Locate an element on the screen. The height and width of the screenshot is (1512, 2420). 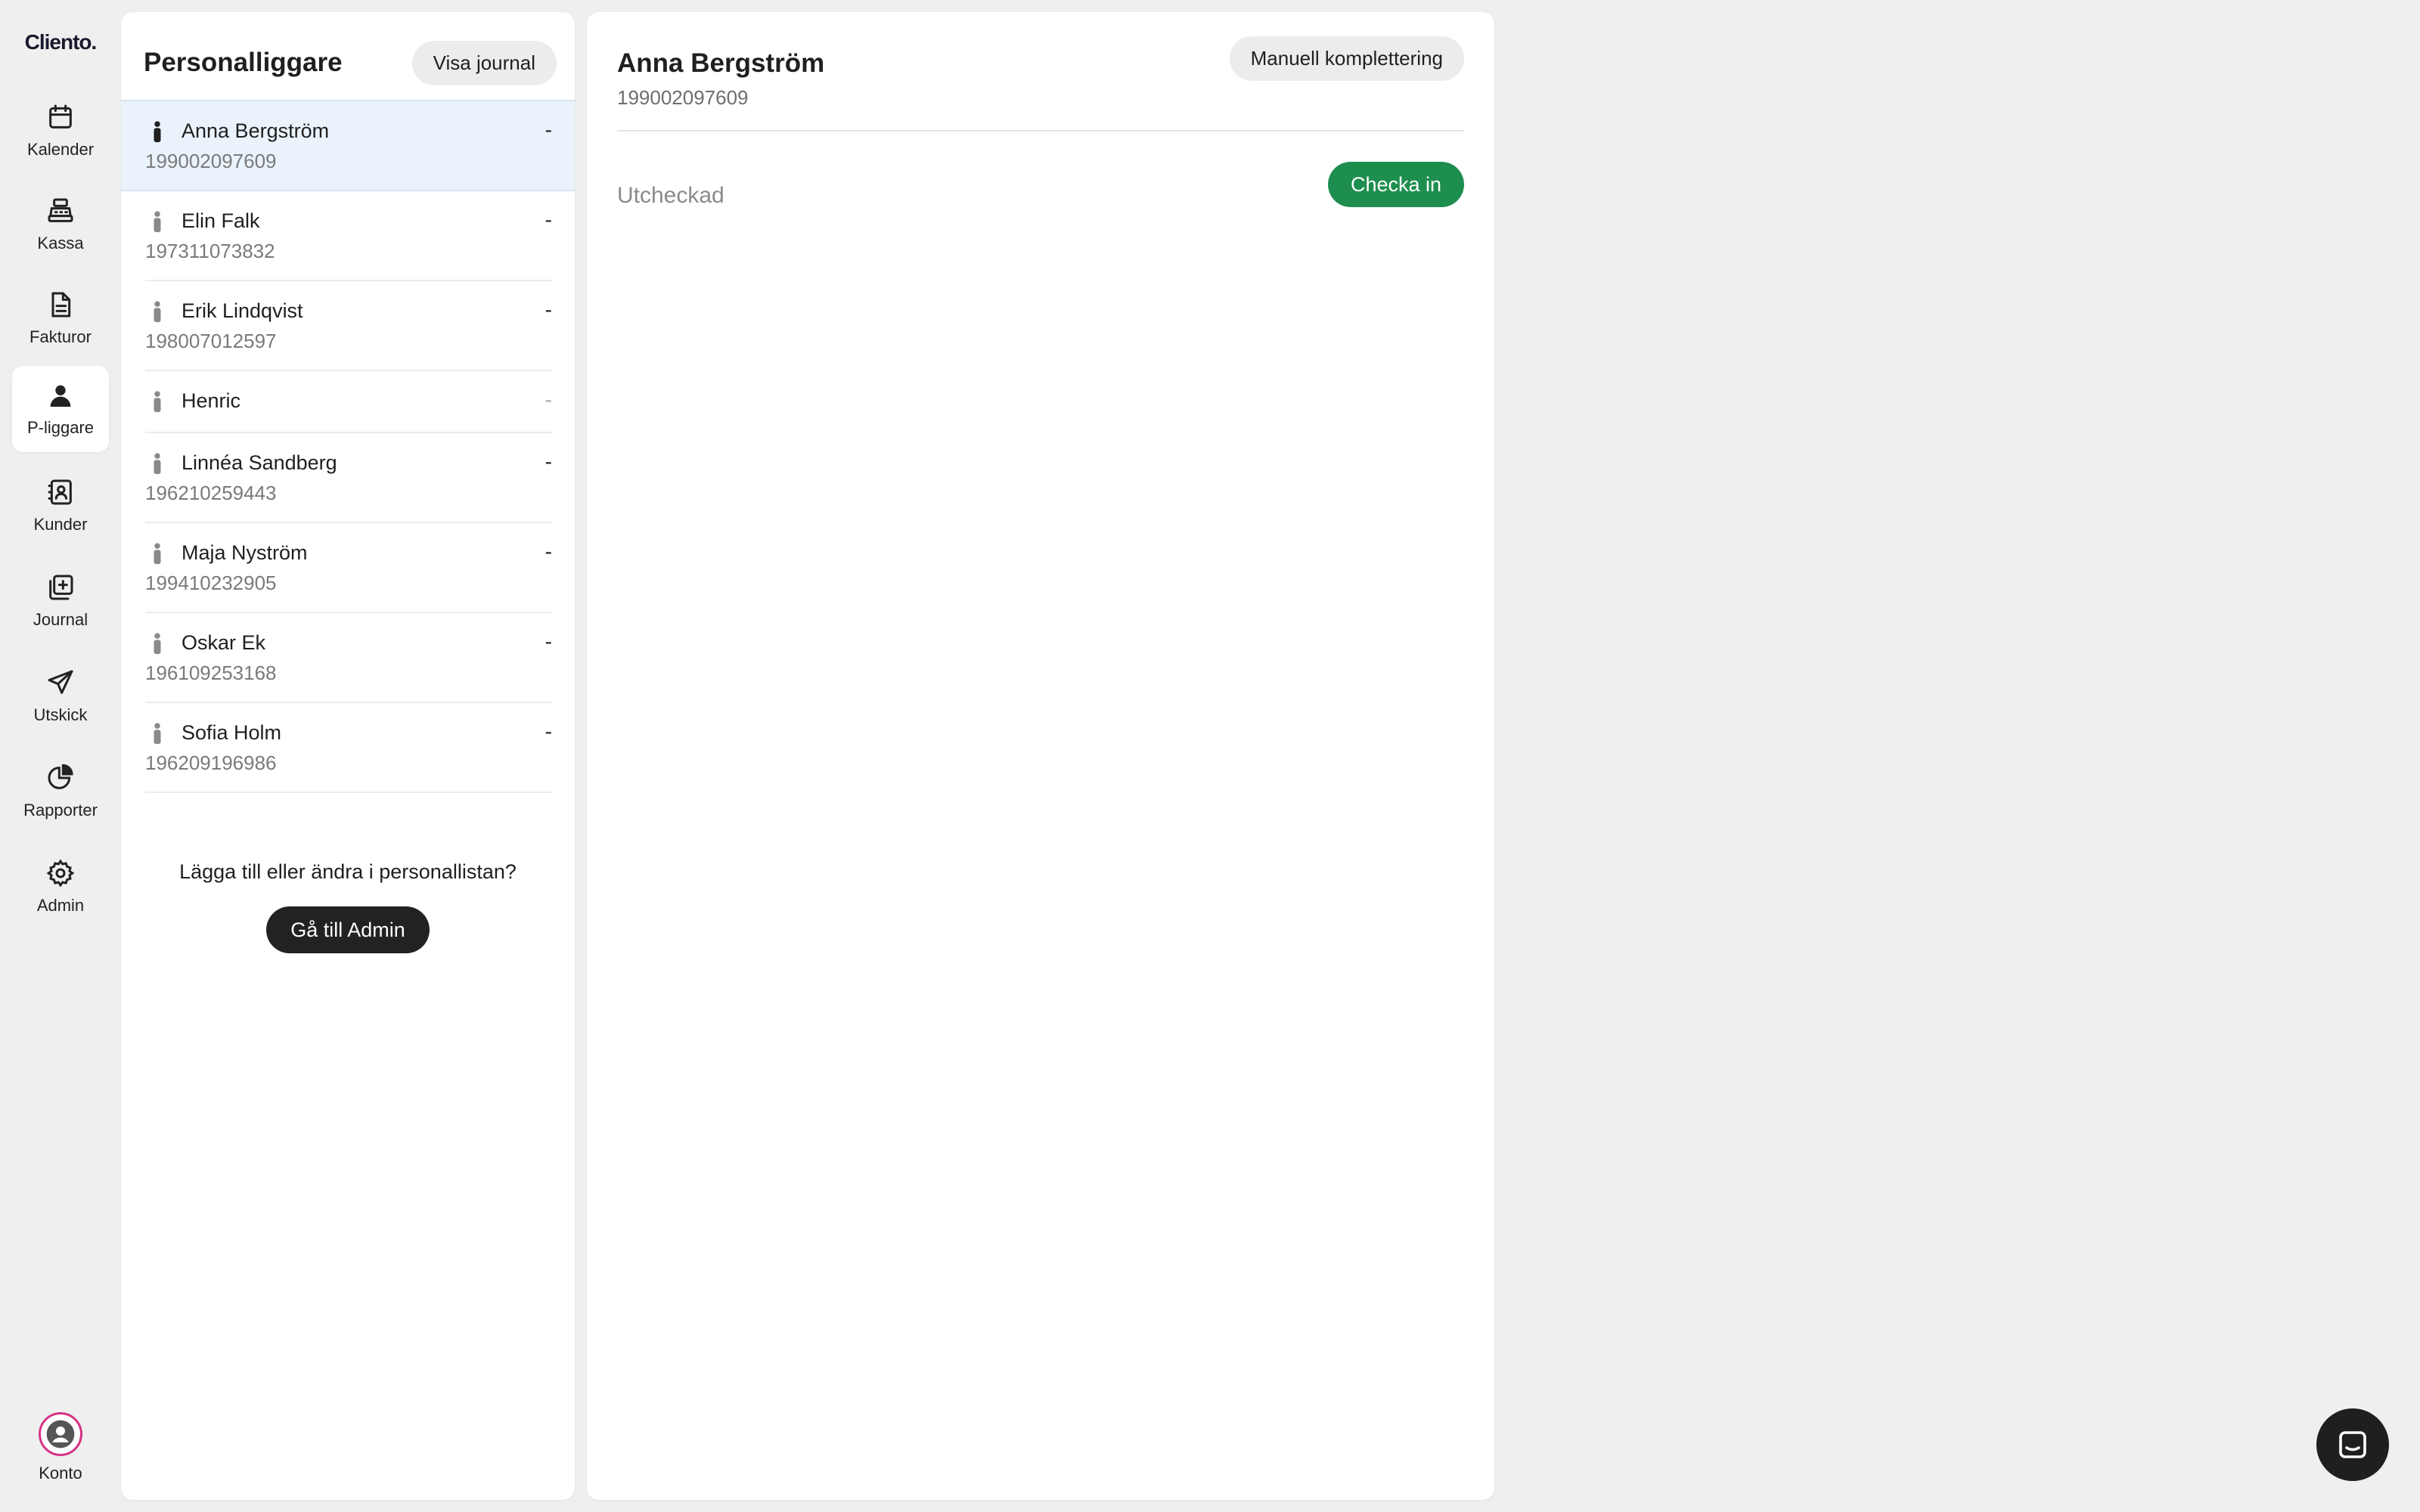
divider is located at coordinates (1040, 131).